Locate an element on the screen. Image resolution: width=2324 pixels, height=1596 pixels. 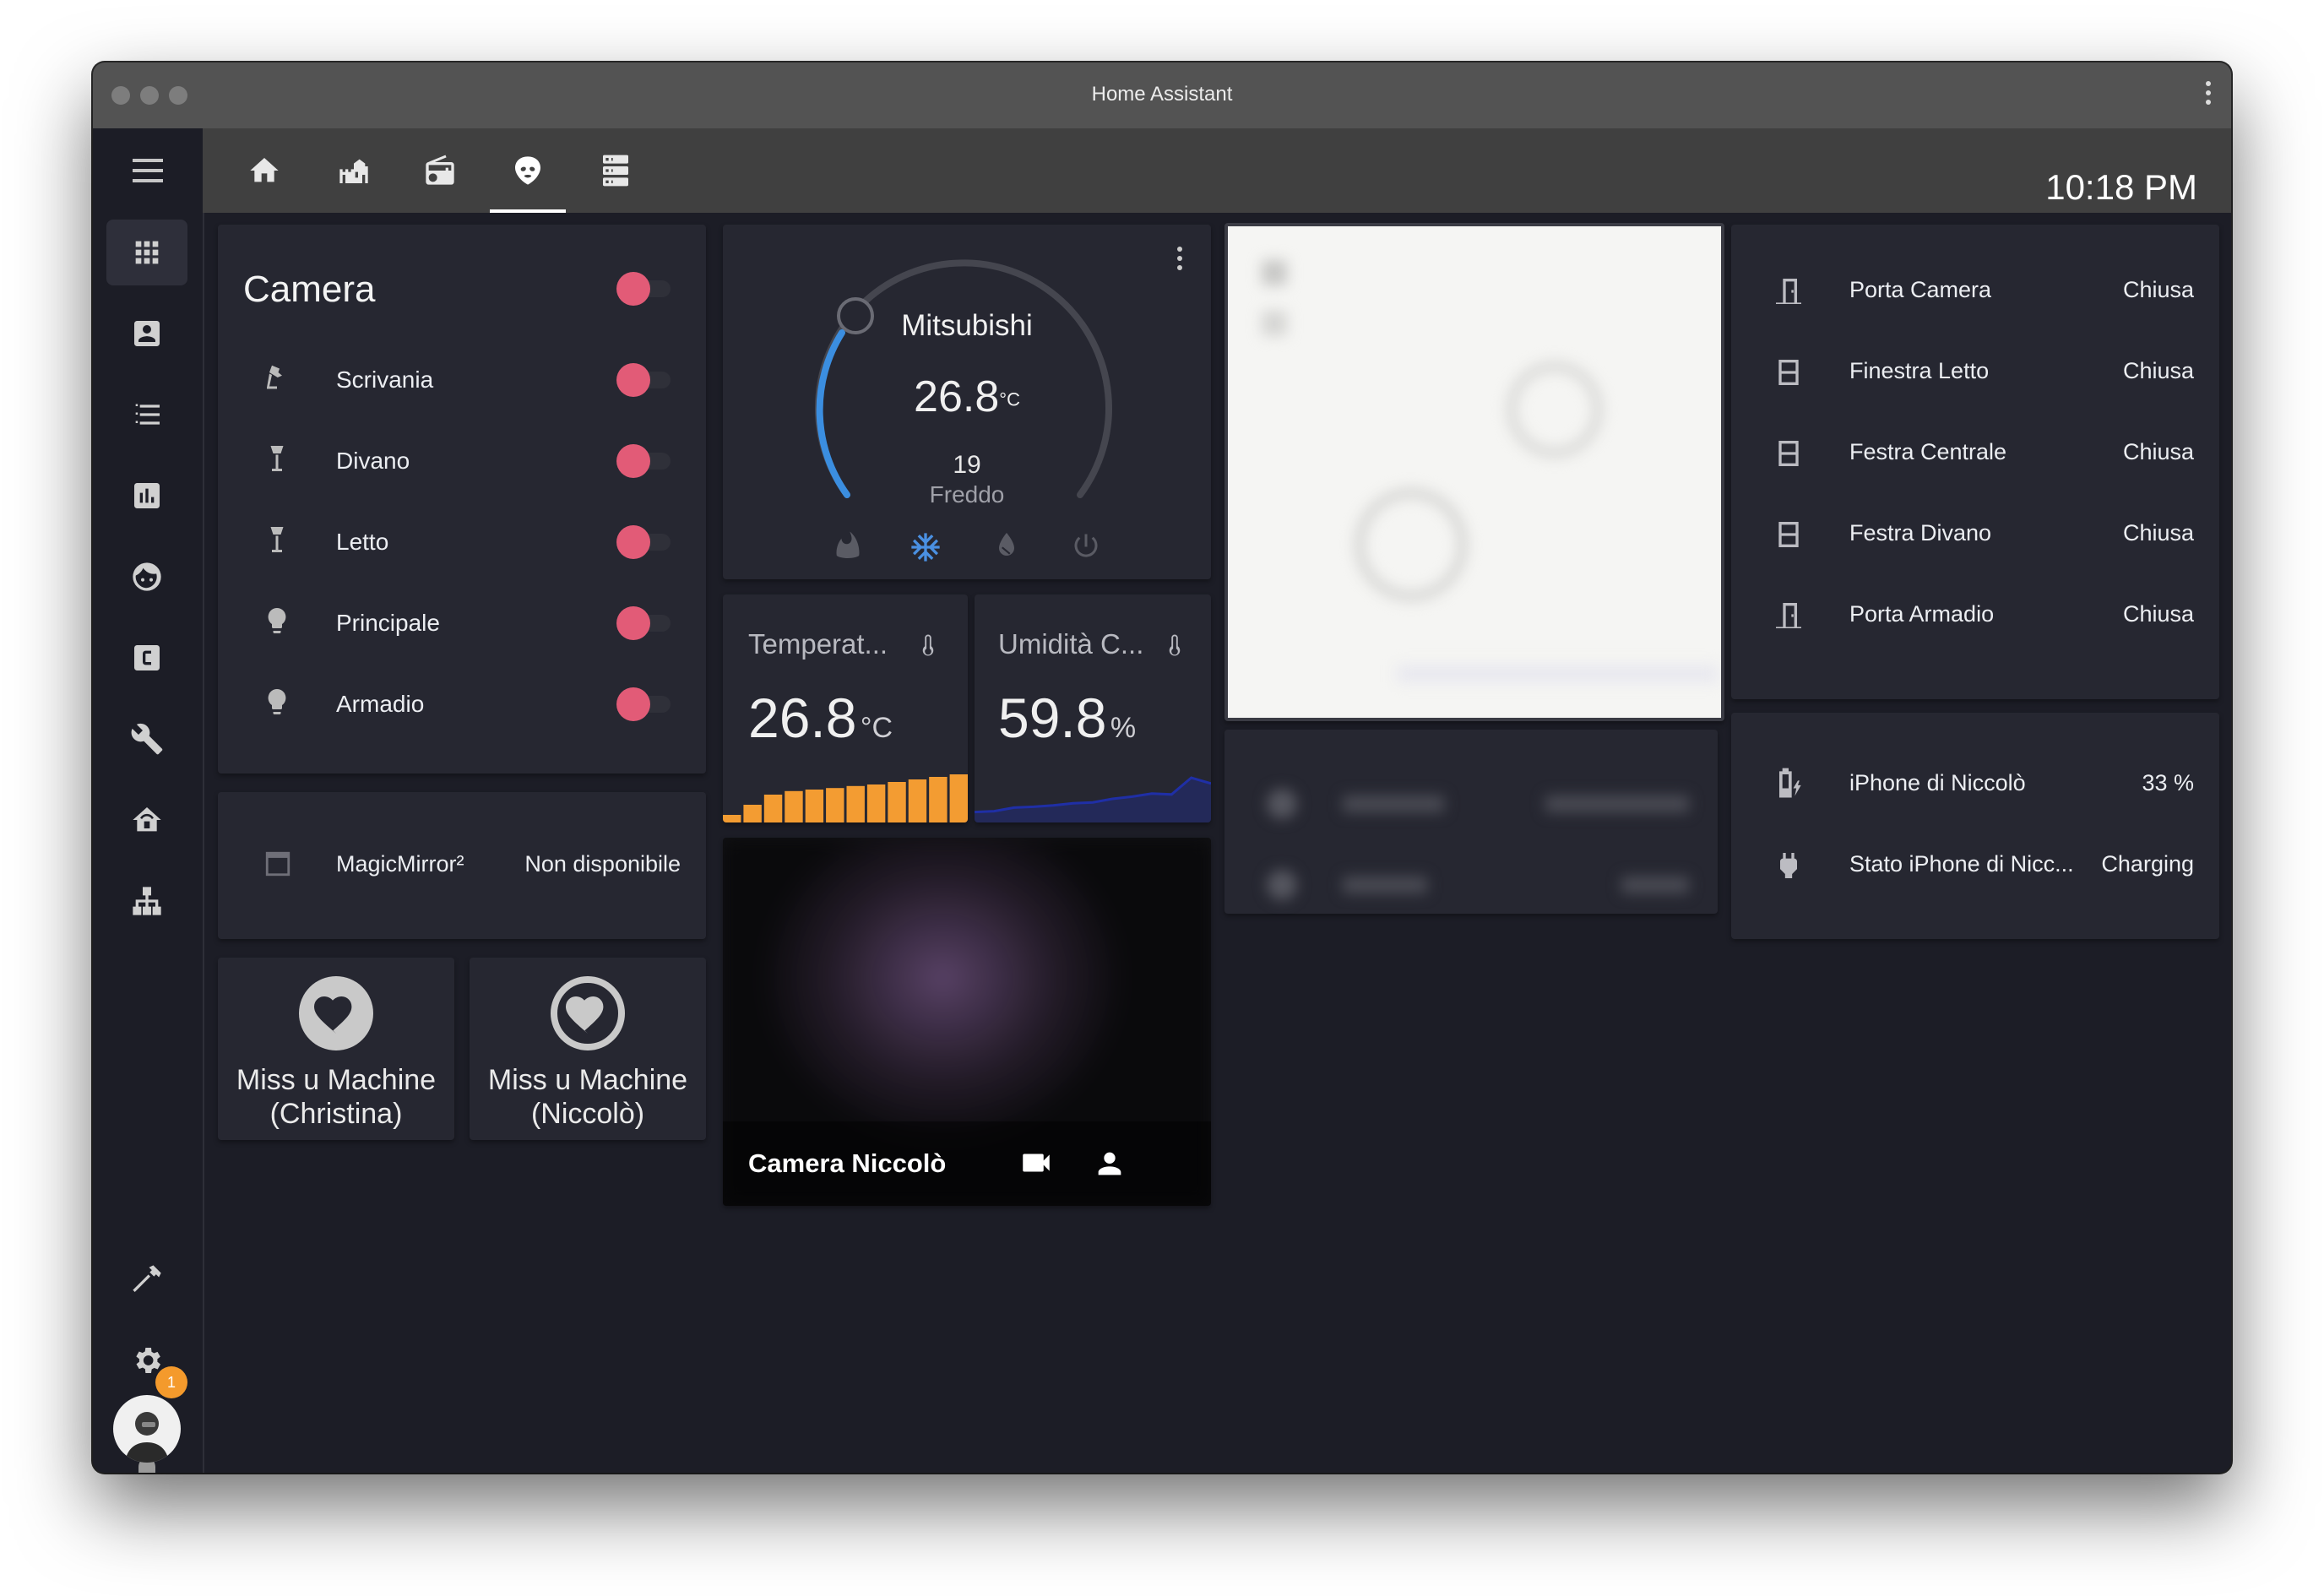
sidebar-item-face is located at coordinates (146, 577).